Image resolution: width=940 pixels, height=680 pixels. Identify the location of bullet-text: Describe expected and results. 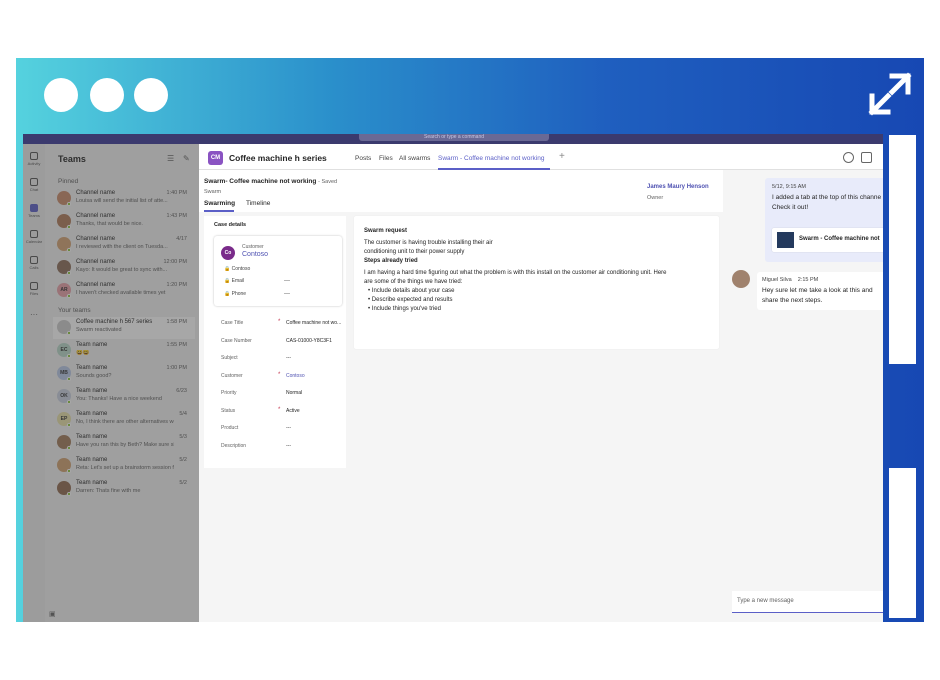
(412, 300).